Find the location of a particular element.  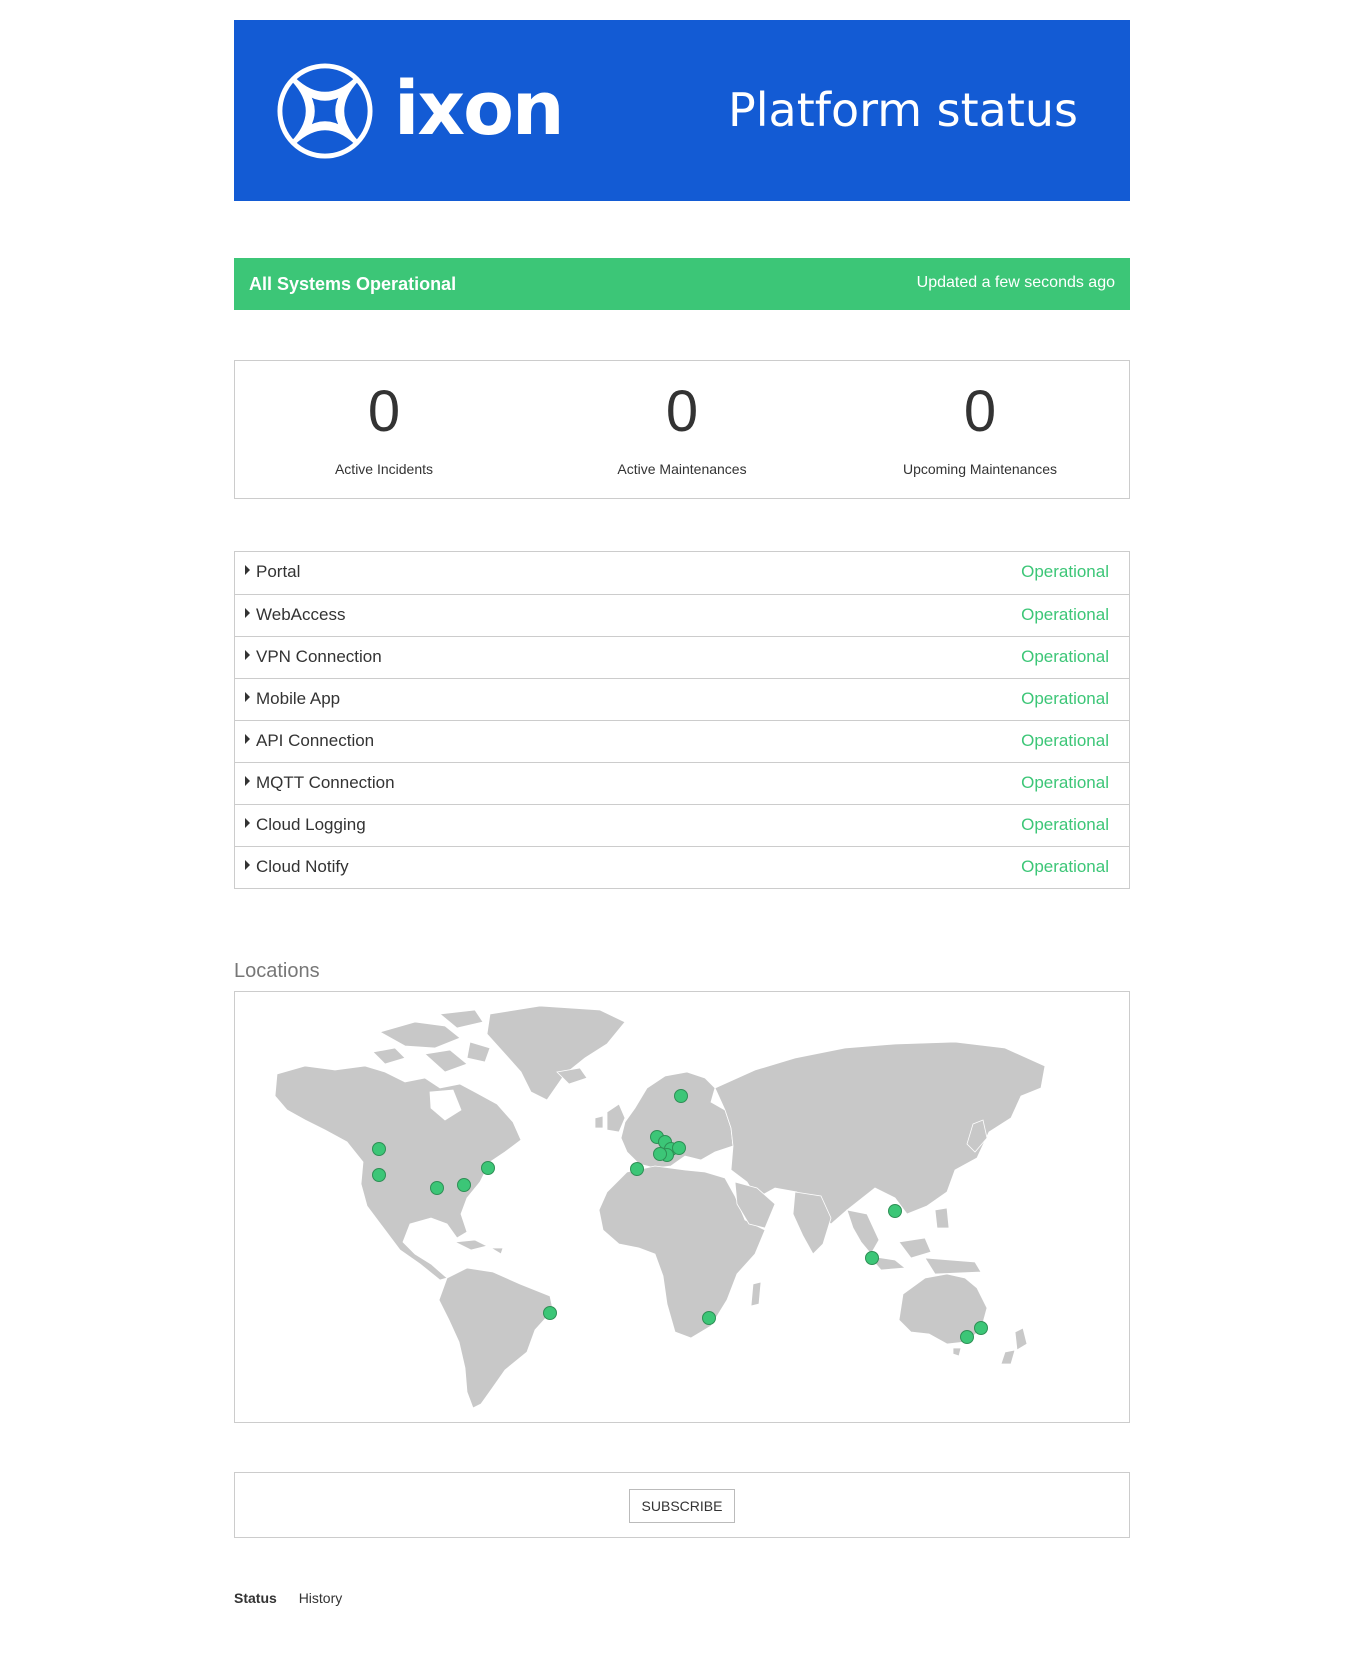

component-name: Cloud Logging is located at coordinates (311, 824).